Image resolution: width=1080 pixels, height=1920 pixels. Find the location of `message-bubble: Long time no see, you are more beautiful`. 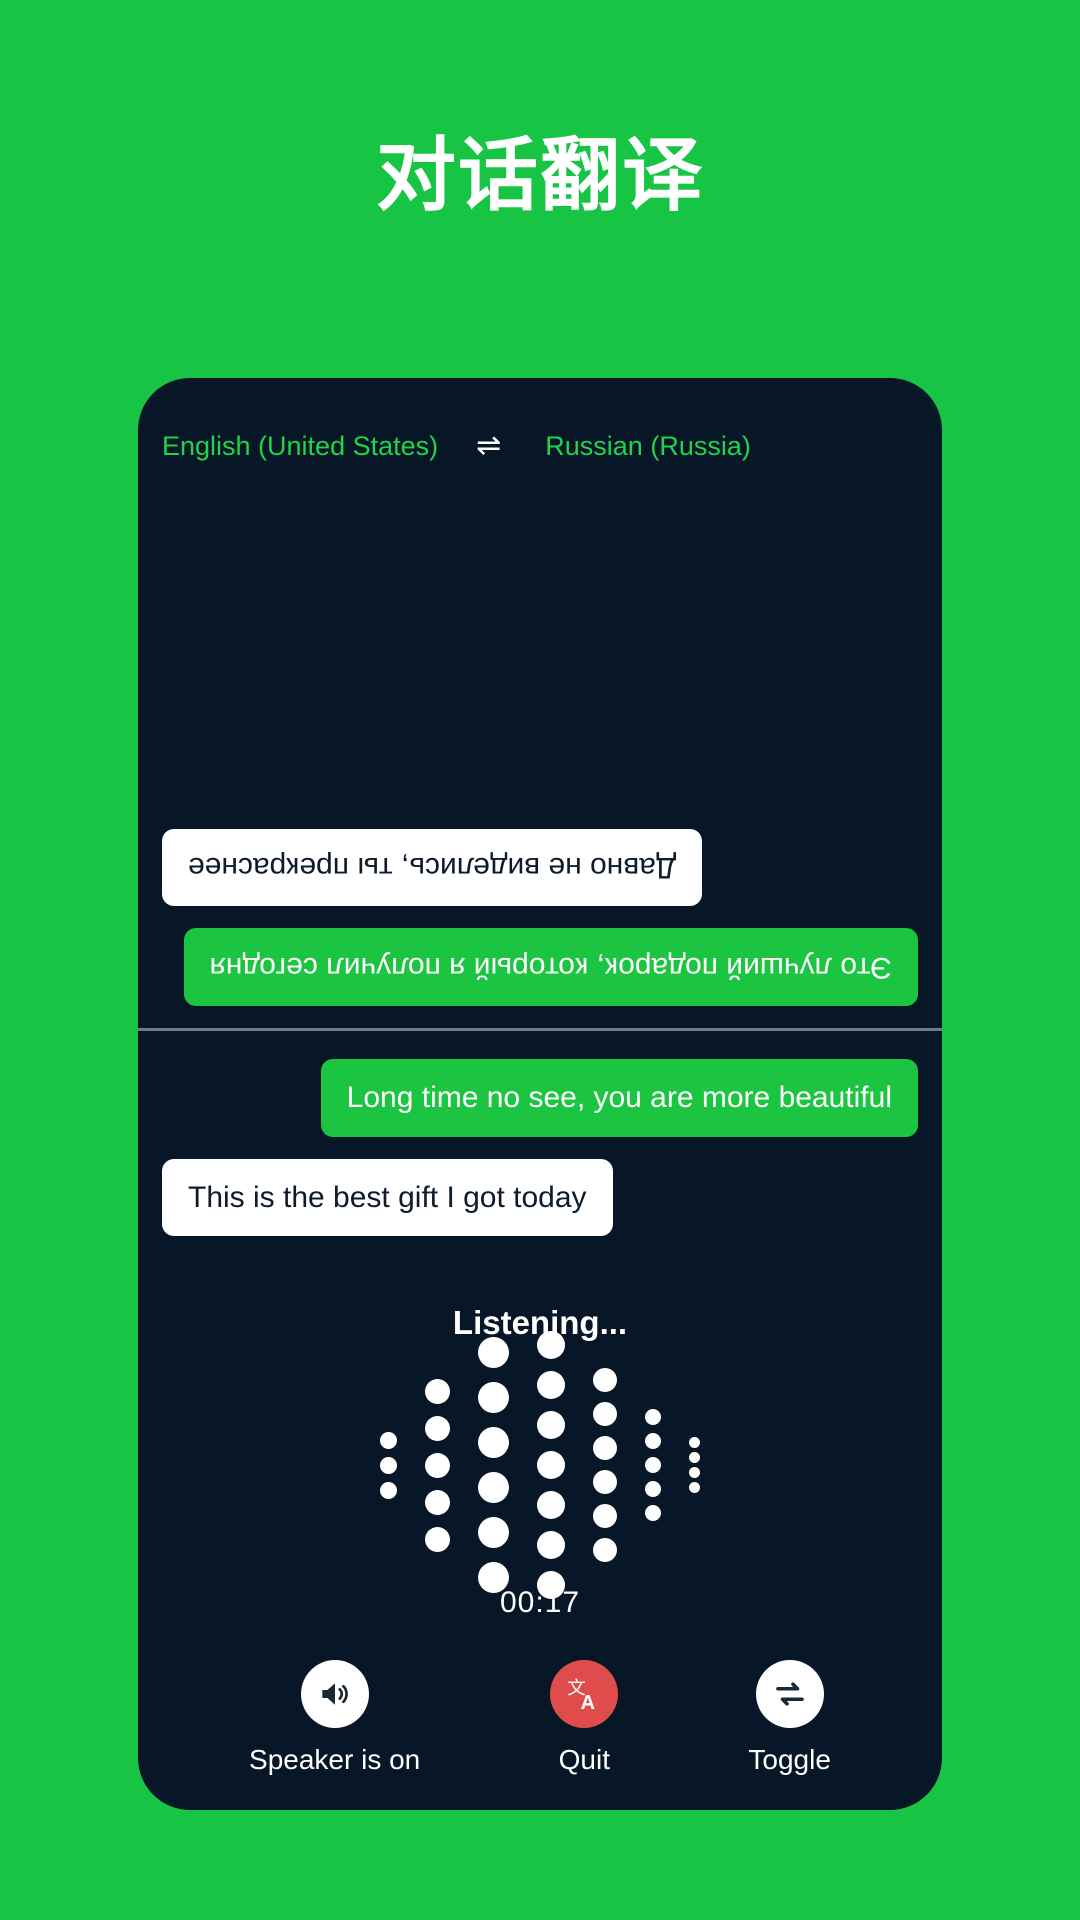

message-bubble: Long time no see, you are more beautiful is located at coordinates (619, 1098).